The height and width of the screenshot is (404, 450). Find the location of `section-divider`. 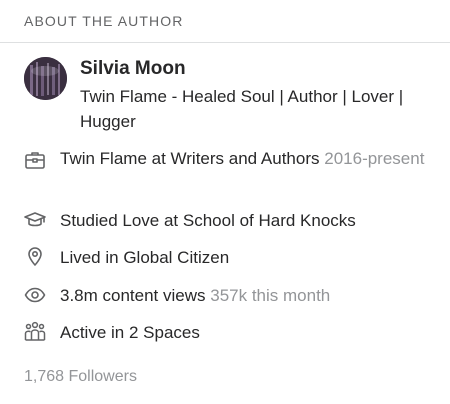

section-divider is located at coordinates (225, 42).